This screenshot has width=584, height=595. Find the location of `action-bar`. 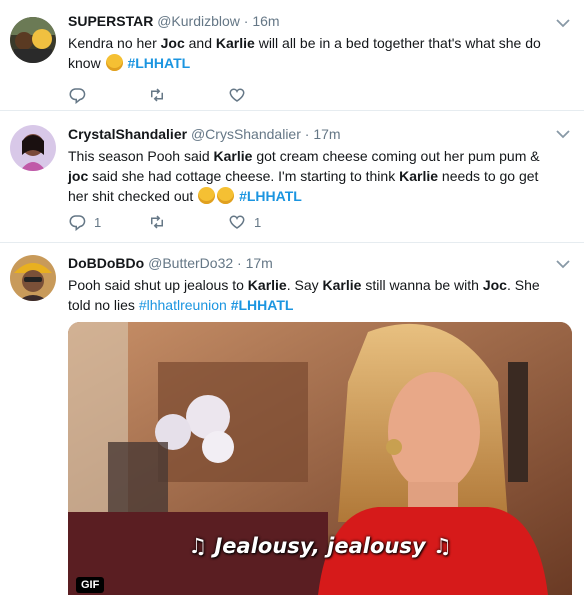

action-bar is located at coordinates (188, 95).